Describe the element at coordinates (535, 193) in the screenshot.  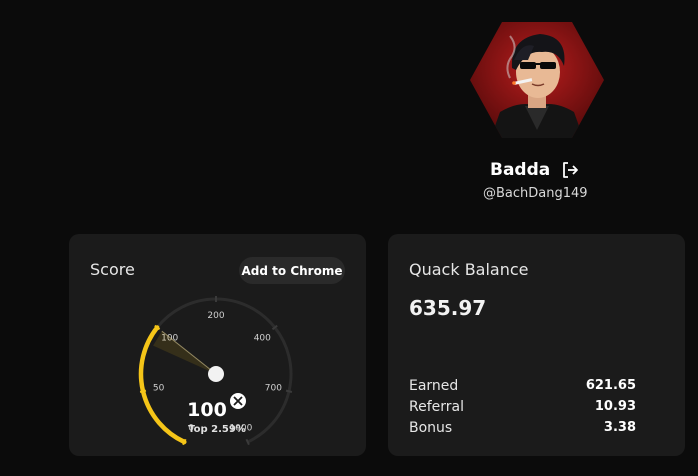
I see `profile-handle: @BachDang149` at that location.